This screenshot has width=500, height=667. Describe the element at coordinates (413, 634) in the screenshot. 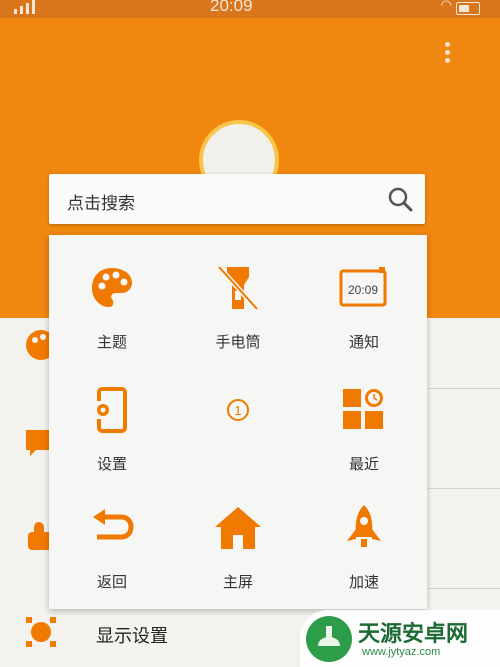

I see `watermark-name: 天源安卓网` at that location.